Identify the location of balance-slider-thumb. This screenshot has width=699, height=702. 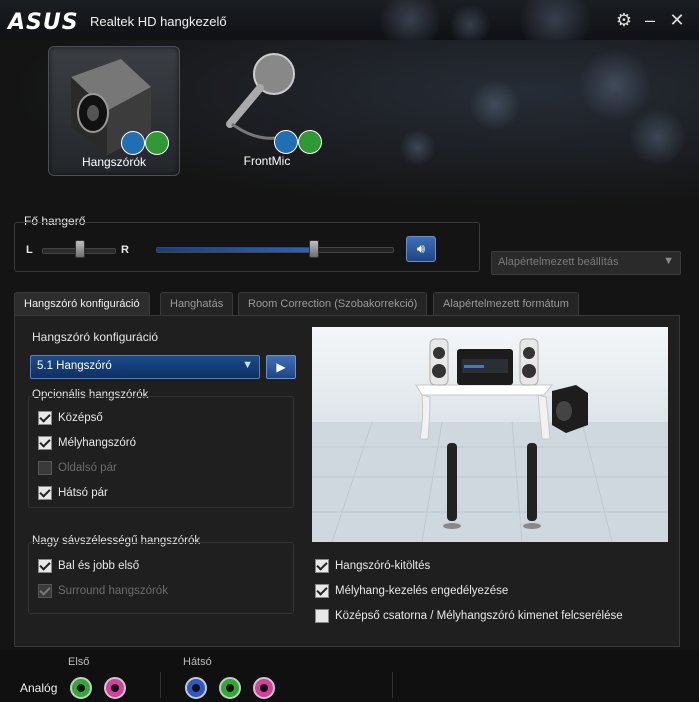
(80, 249).